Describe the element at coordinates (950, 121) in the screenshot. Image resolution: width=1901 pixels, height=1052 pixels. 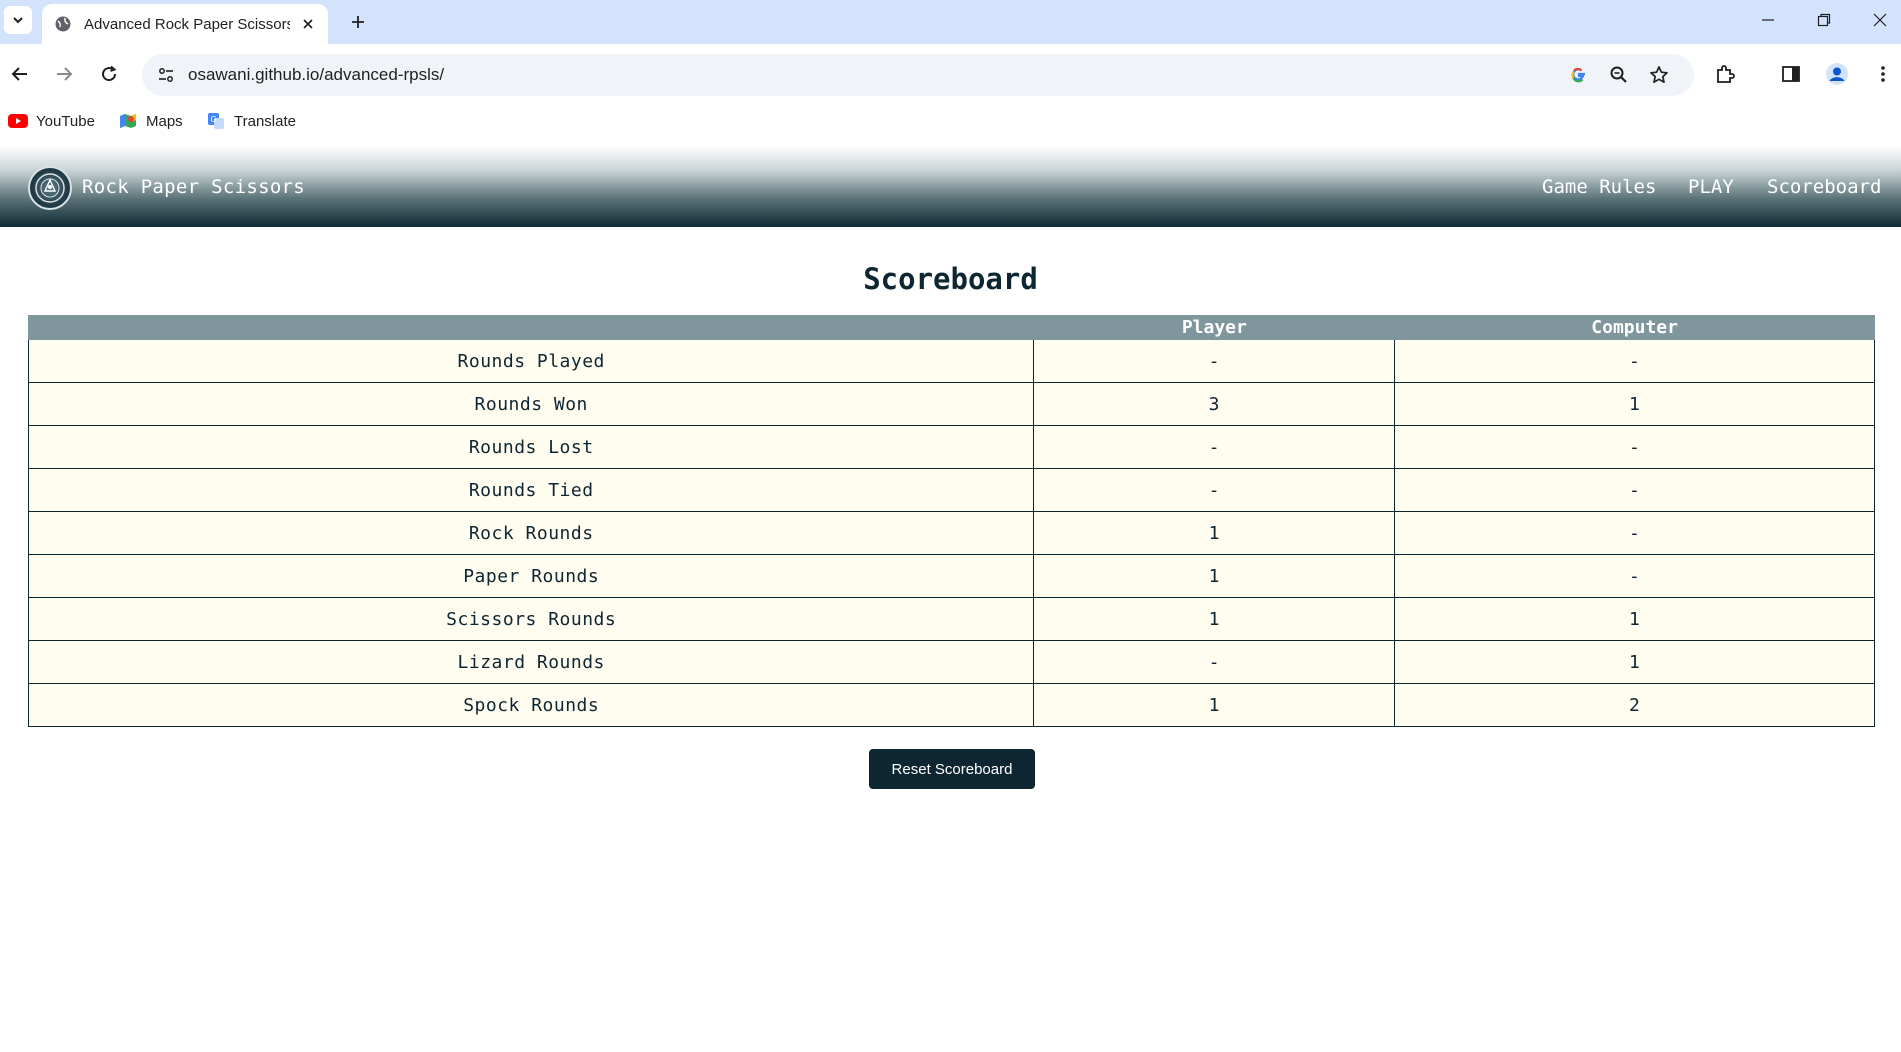
I see `bookmarks-bar: YouTube Maps G Translate` at that location.